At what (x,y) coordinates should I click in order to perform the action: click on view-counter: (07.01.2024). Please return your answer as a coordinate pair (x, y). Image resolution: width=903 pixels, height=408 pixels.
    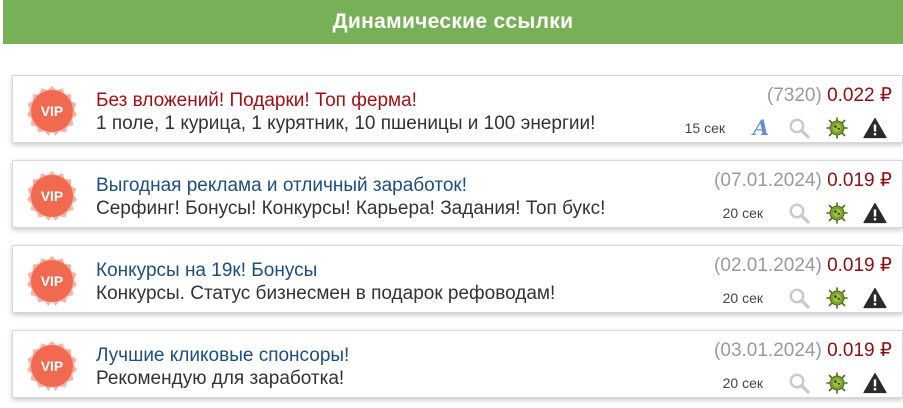
    Looking at the image, I should click on (768, 180).